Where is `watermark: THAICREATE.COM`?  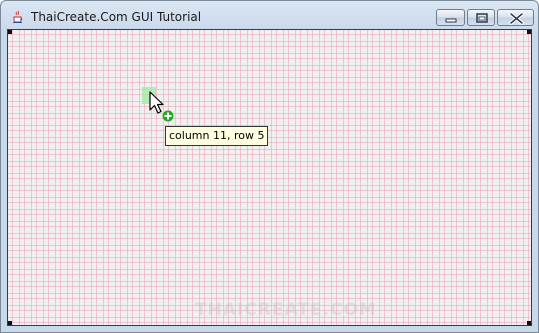 watermark: THAICREATE.COM is located at coordinates (286, 310).